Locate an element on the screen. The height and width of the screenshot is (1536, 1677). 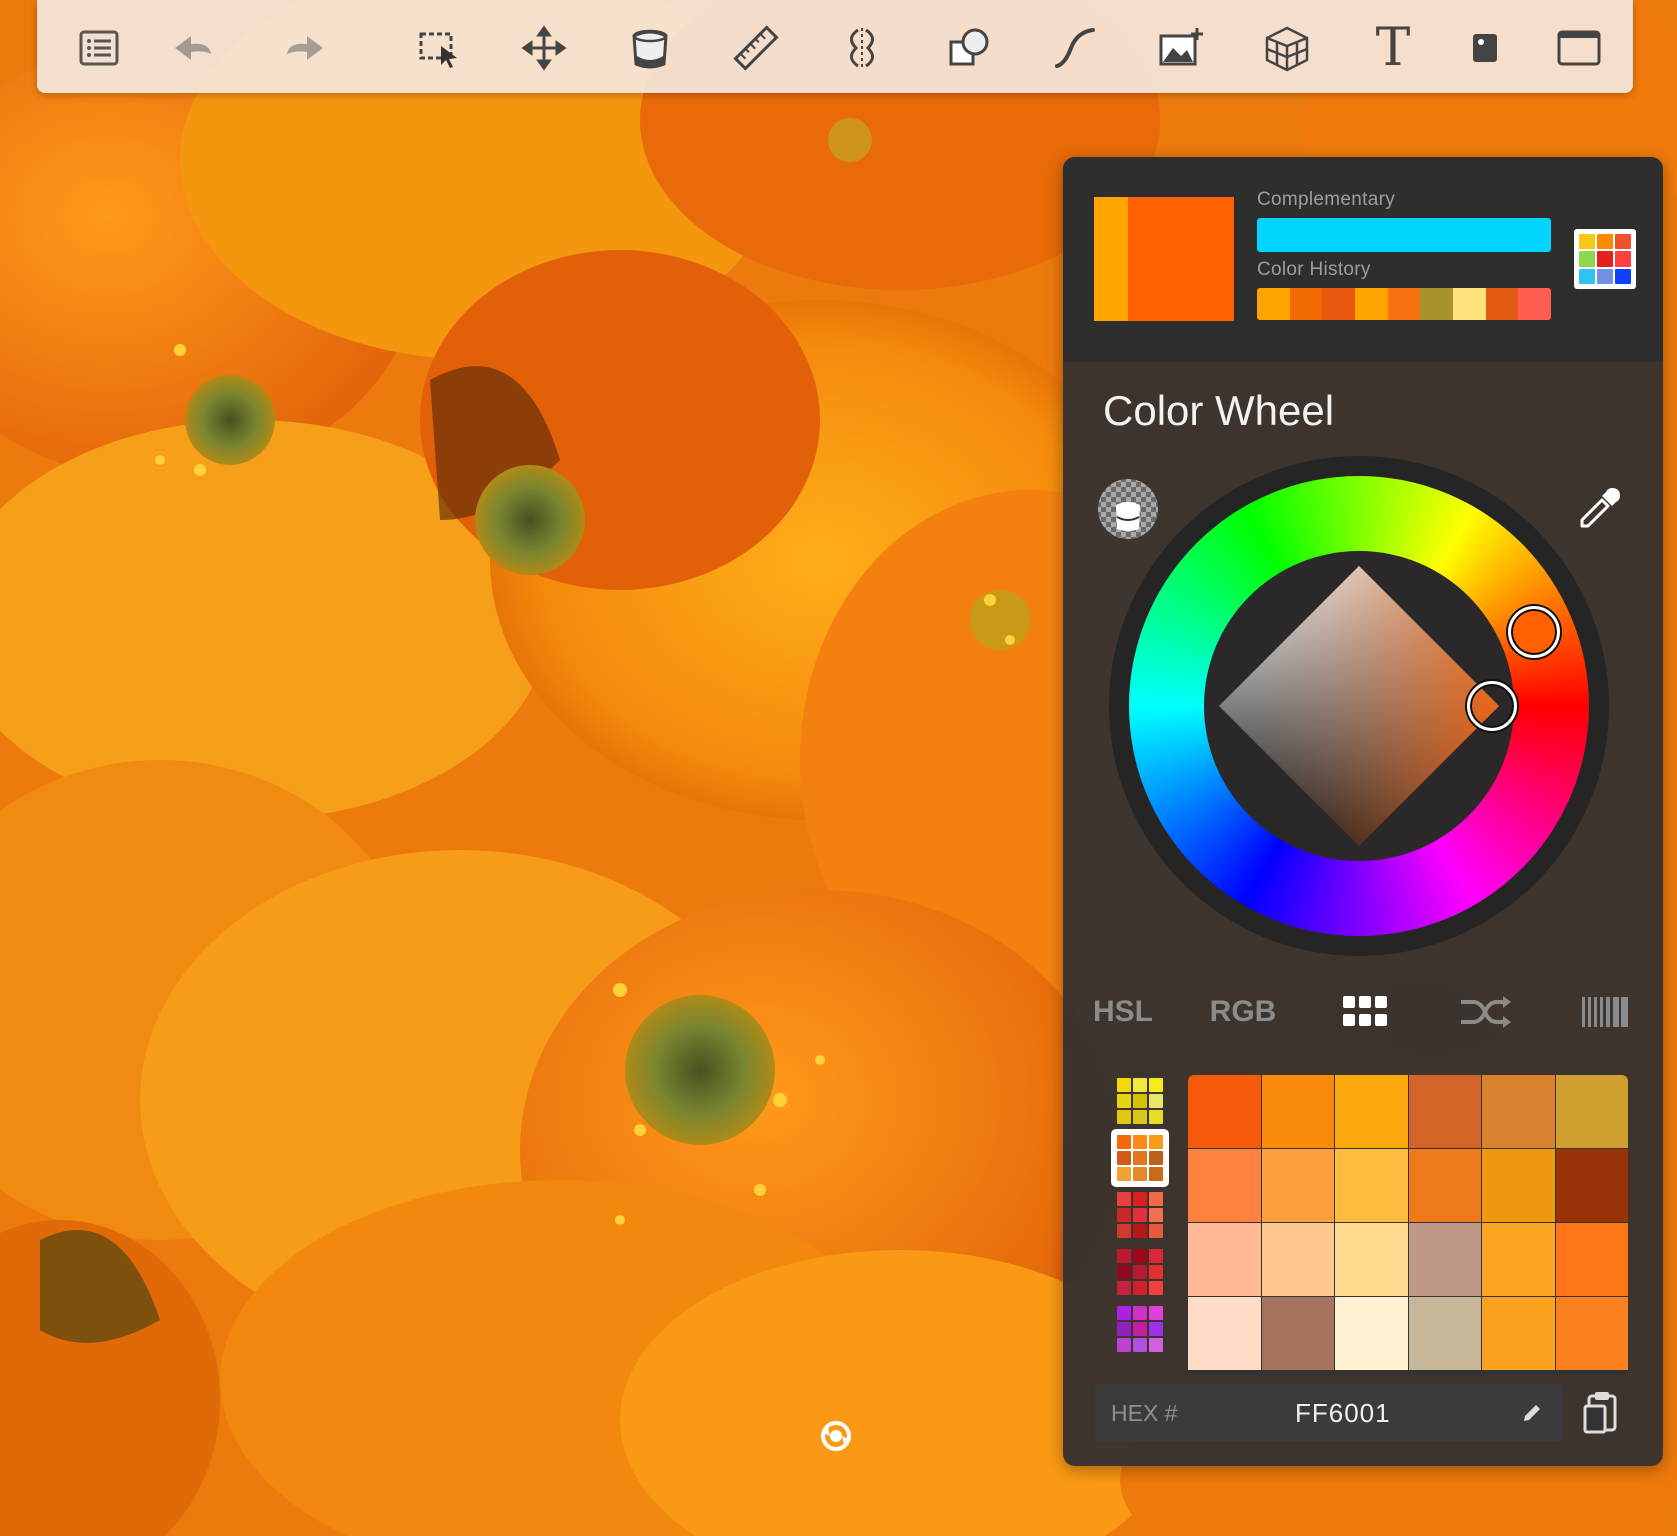
hue-selector-knob is located at coordinates (1533, 631).